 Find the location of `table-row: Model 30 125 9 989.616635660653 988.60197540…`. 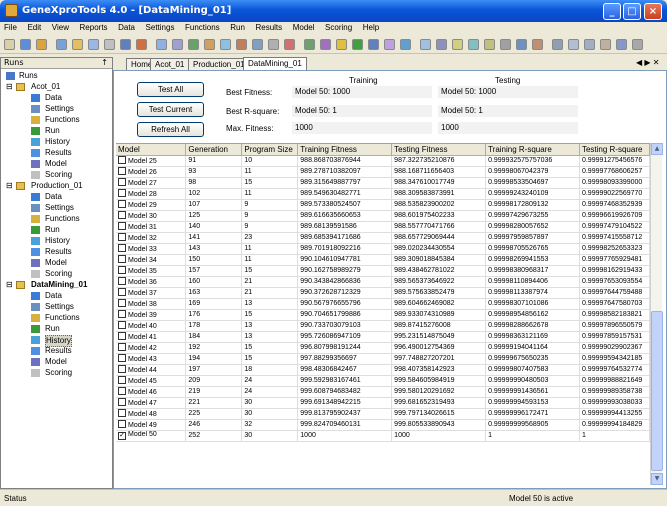

table-row: Model 30 125 9 989.616635660653 988.60197540… is located at coordinates (383, 216).